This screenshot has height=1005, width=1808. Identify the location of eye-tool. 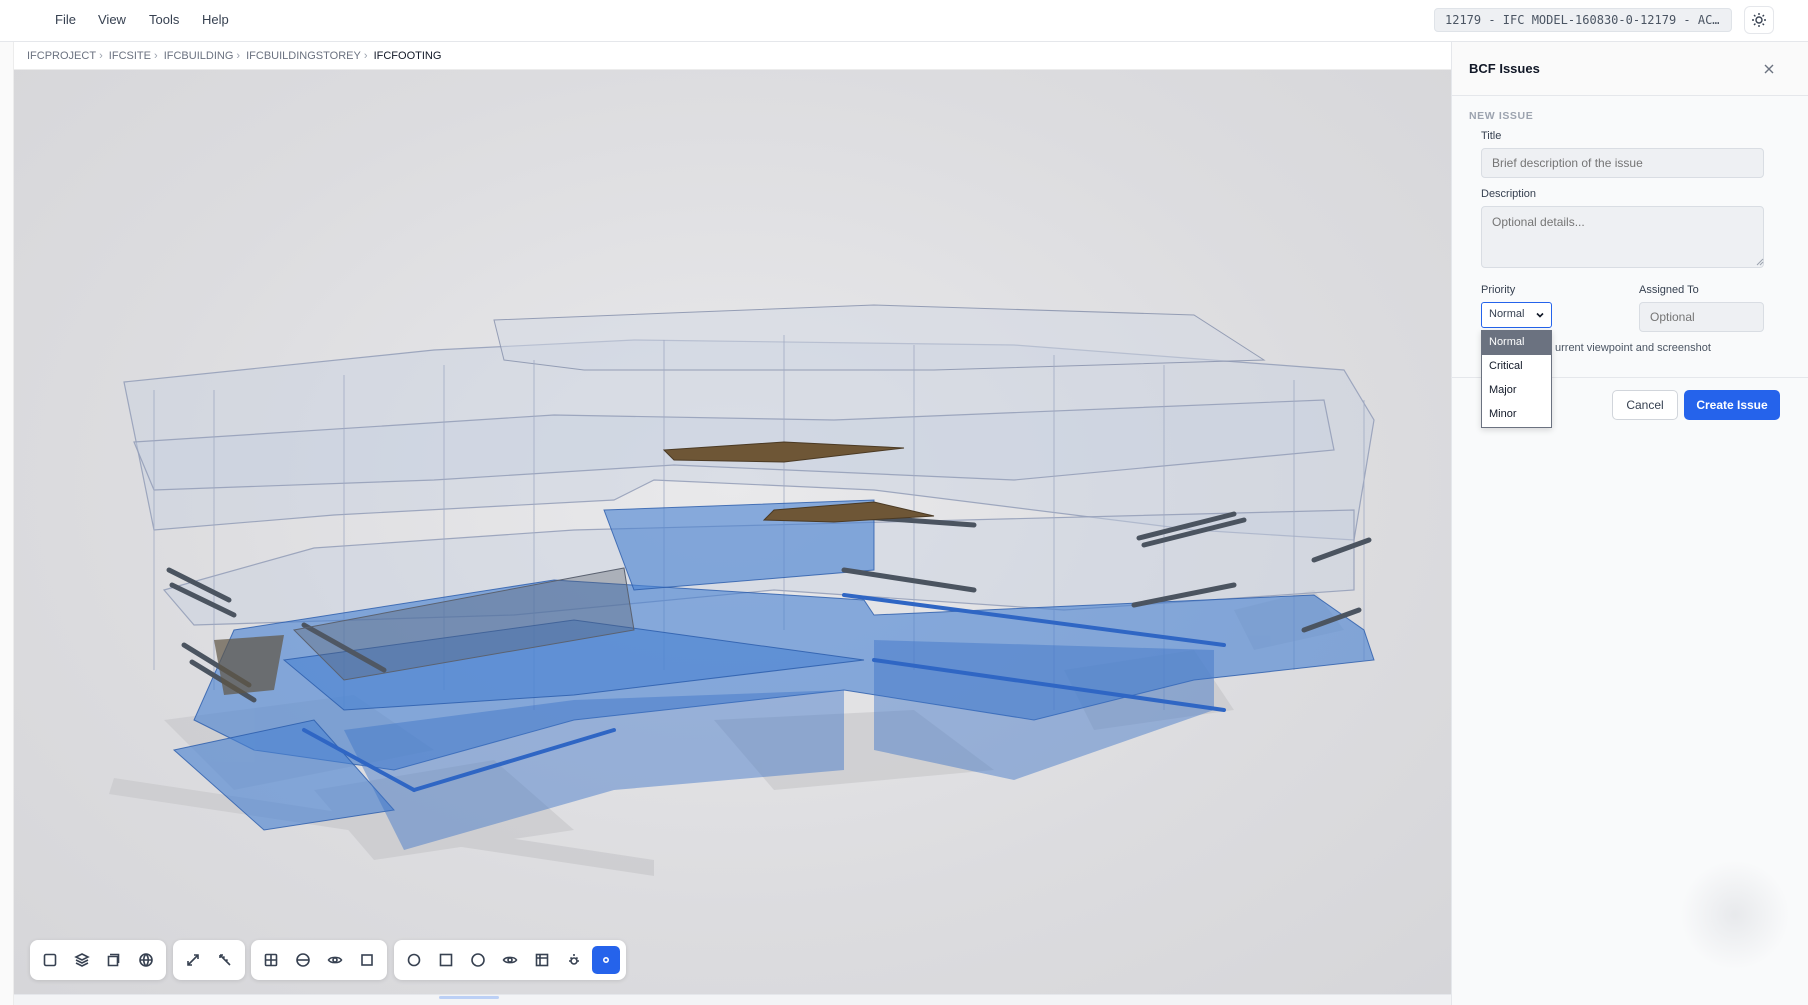
(335, 960).